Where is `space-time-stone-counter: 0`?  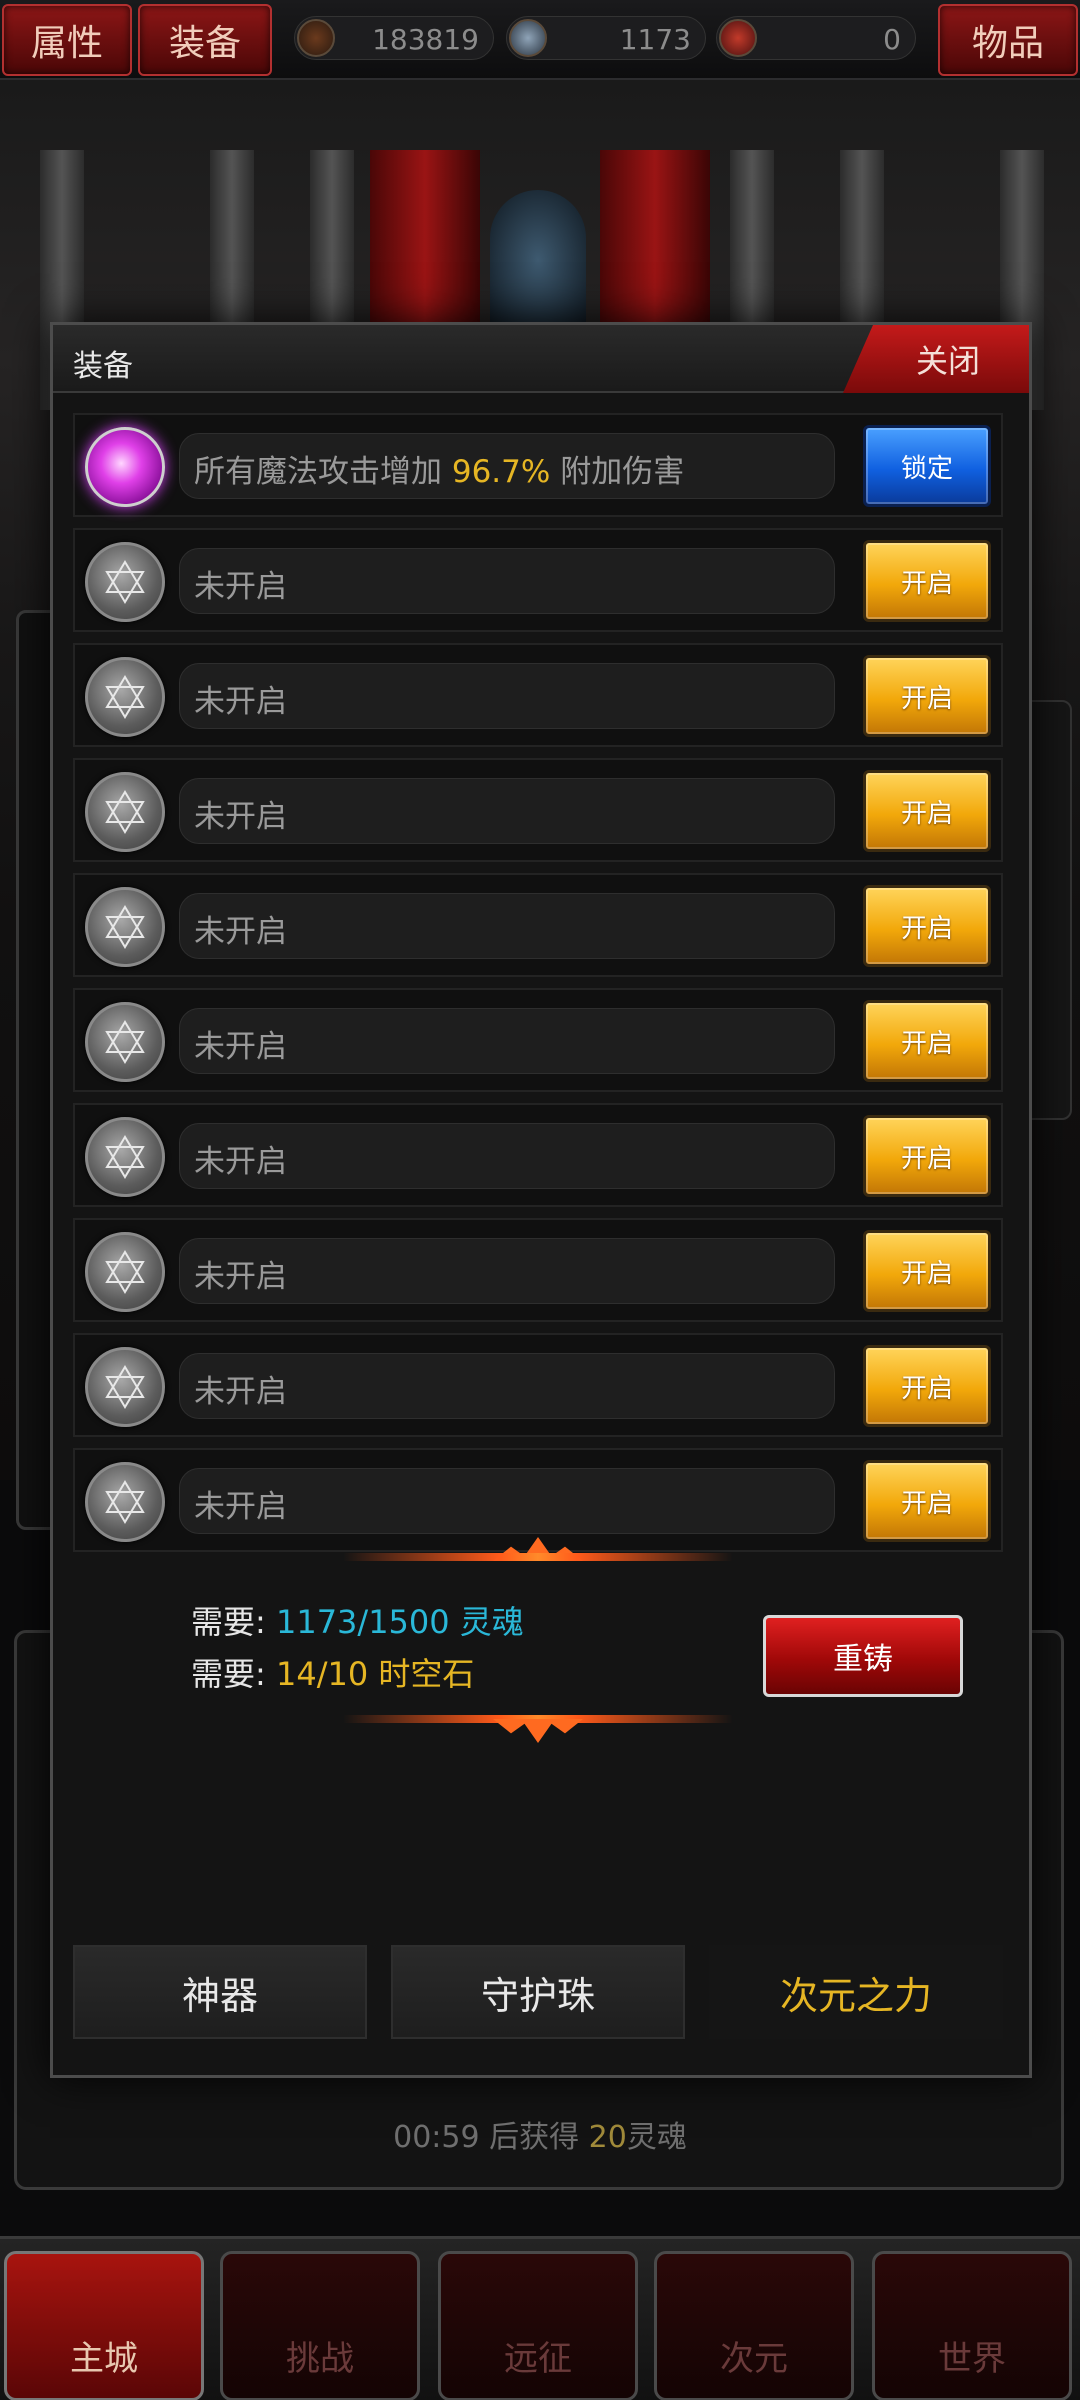
space-time-stone-counter: 0 is located at coordinates (816, 38).